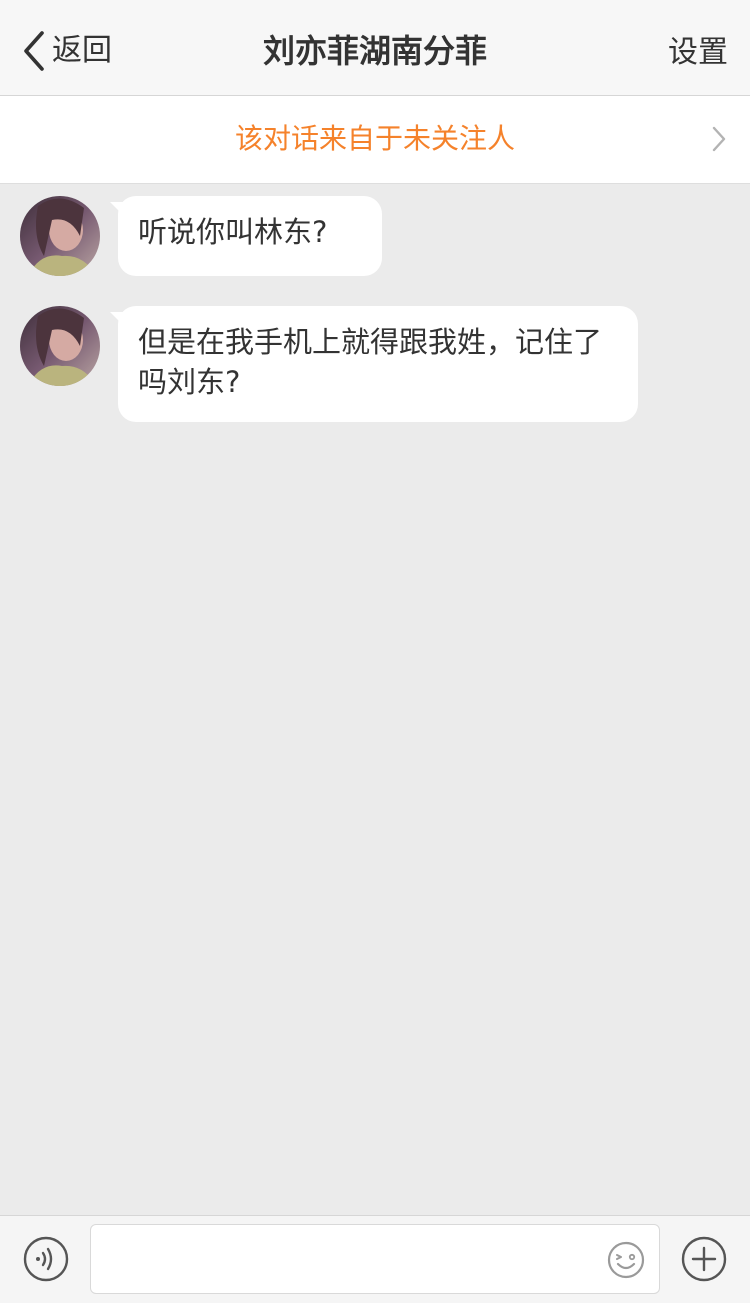 Image resolution: width=750 pixels, height=1303 pixels. I want to click on back-button: 返回, so click(67, 51).